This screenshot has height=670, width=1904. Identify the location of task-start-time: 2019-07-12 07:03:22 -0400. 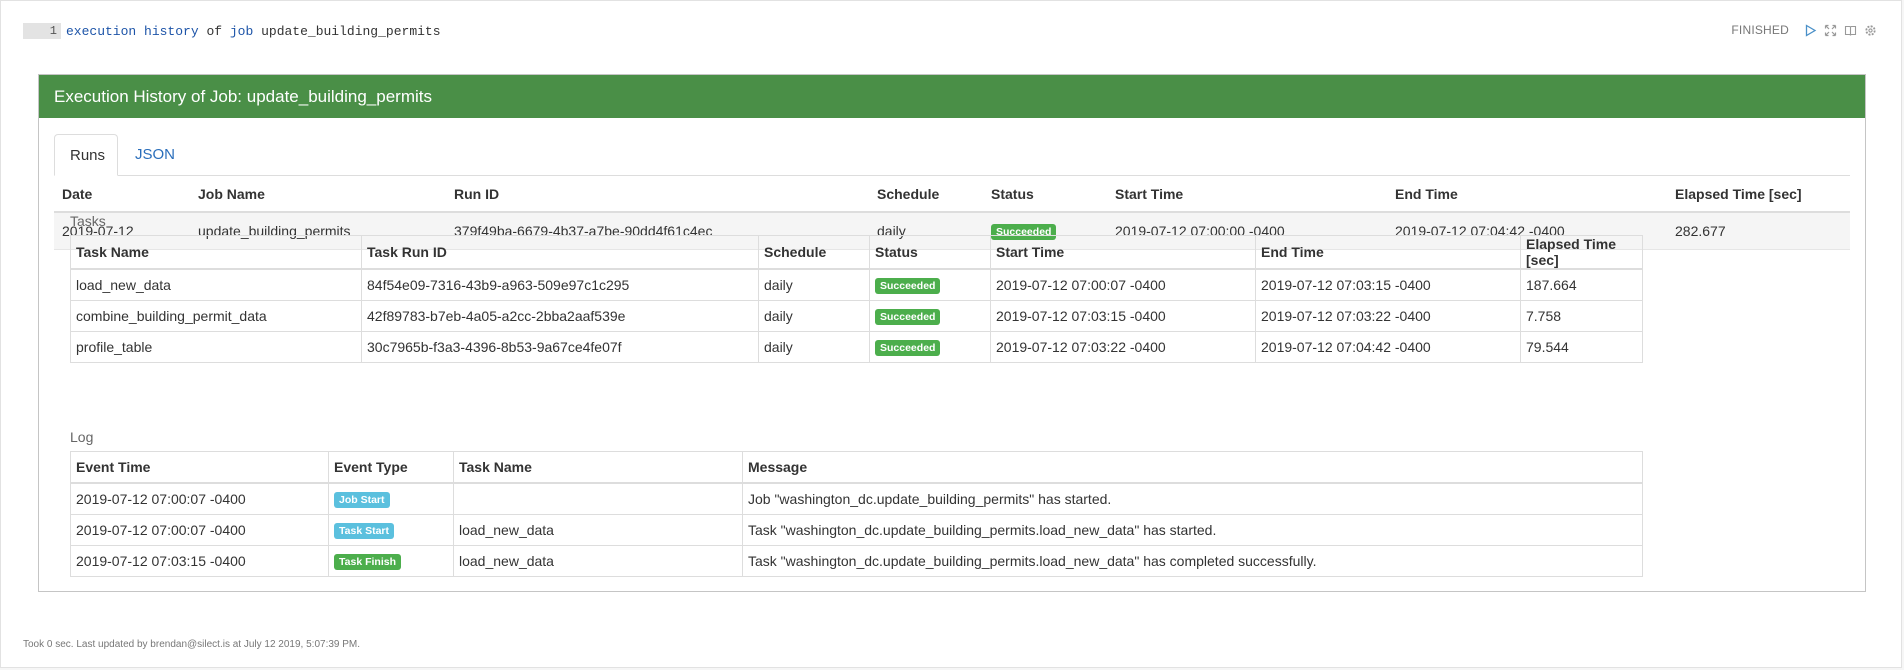
(1123, 347).